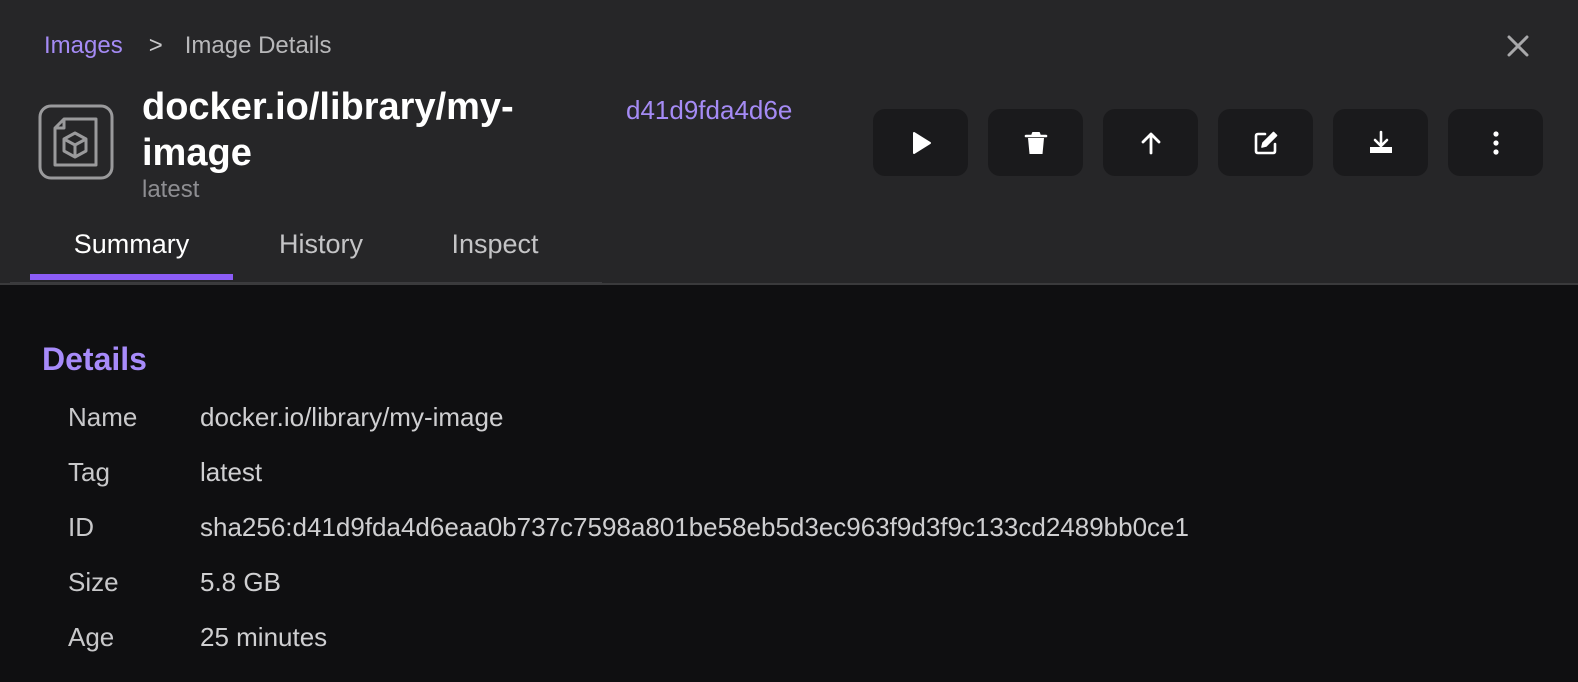 The height and width of the screenshot is (682, 1578). I want to click on play-icon, so click(921, 142).